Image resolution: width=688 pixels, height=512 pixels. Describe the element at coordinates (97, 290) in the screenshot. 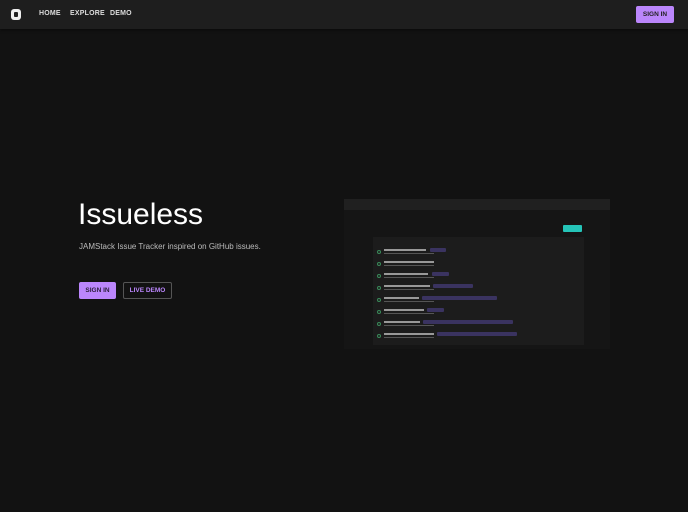

I see `hero-sign-in-button: SIGN IN` at that location.